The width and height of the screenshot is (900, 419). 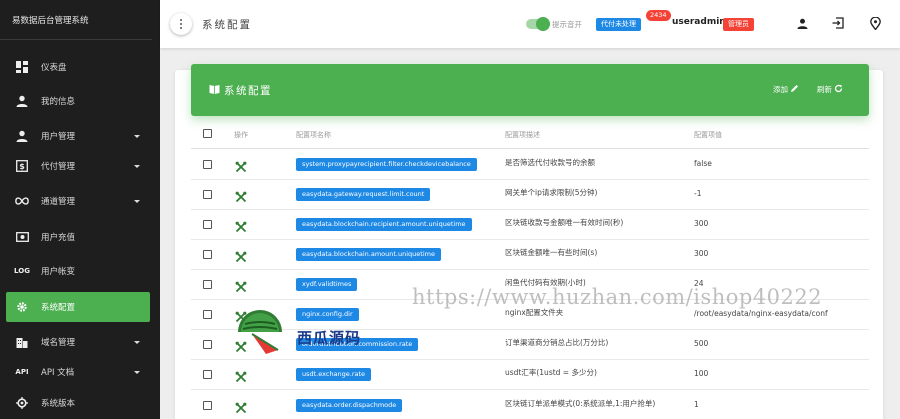 I want to click on version-icon, so click(x=22, y=403).